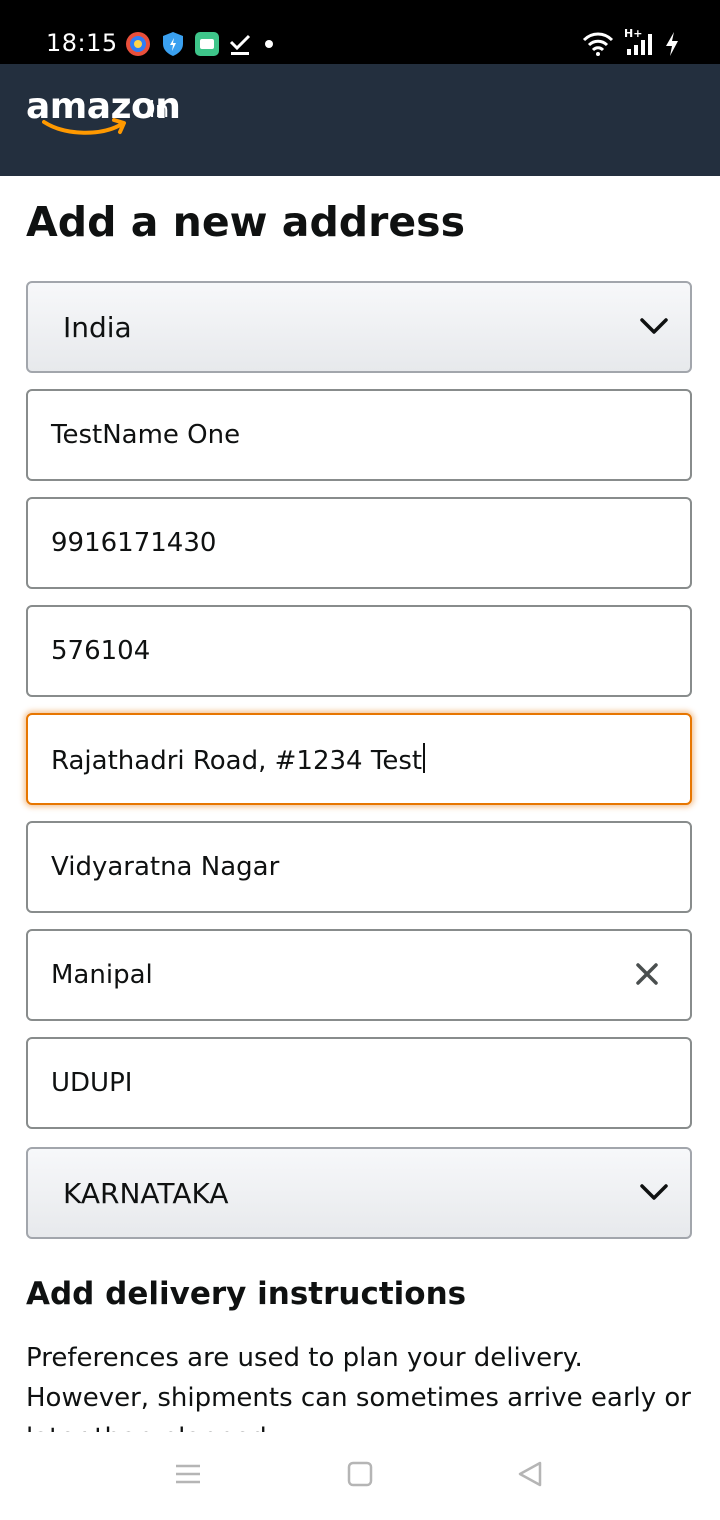 This screenshot has width=720, height=1520. Describe the element at coordinates (359, 867) in the screenshot. I see `address-line2-input: Vidyaratna Nagar` at that location.